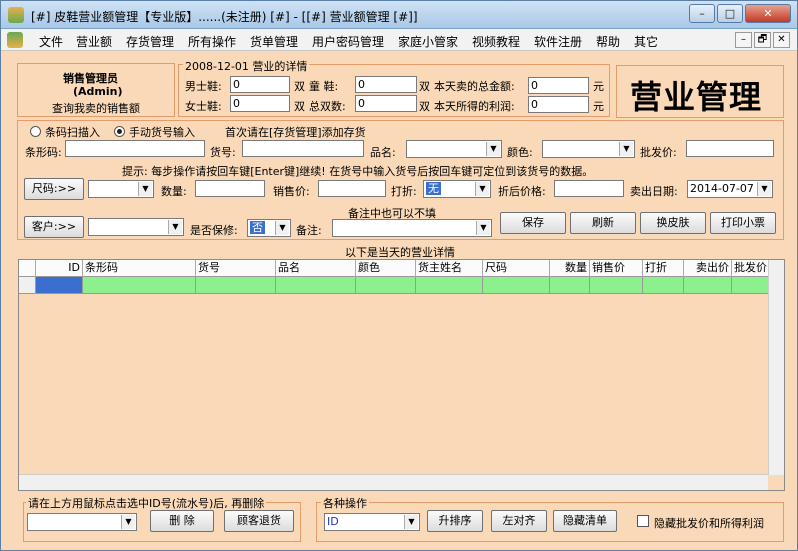 The width and height of the screenshot is (798, 551). Describe the element at coordinates (316, 268) in the screenshot. I see `col-product: 品名` at that location.